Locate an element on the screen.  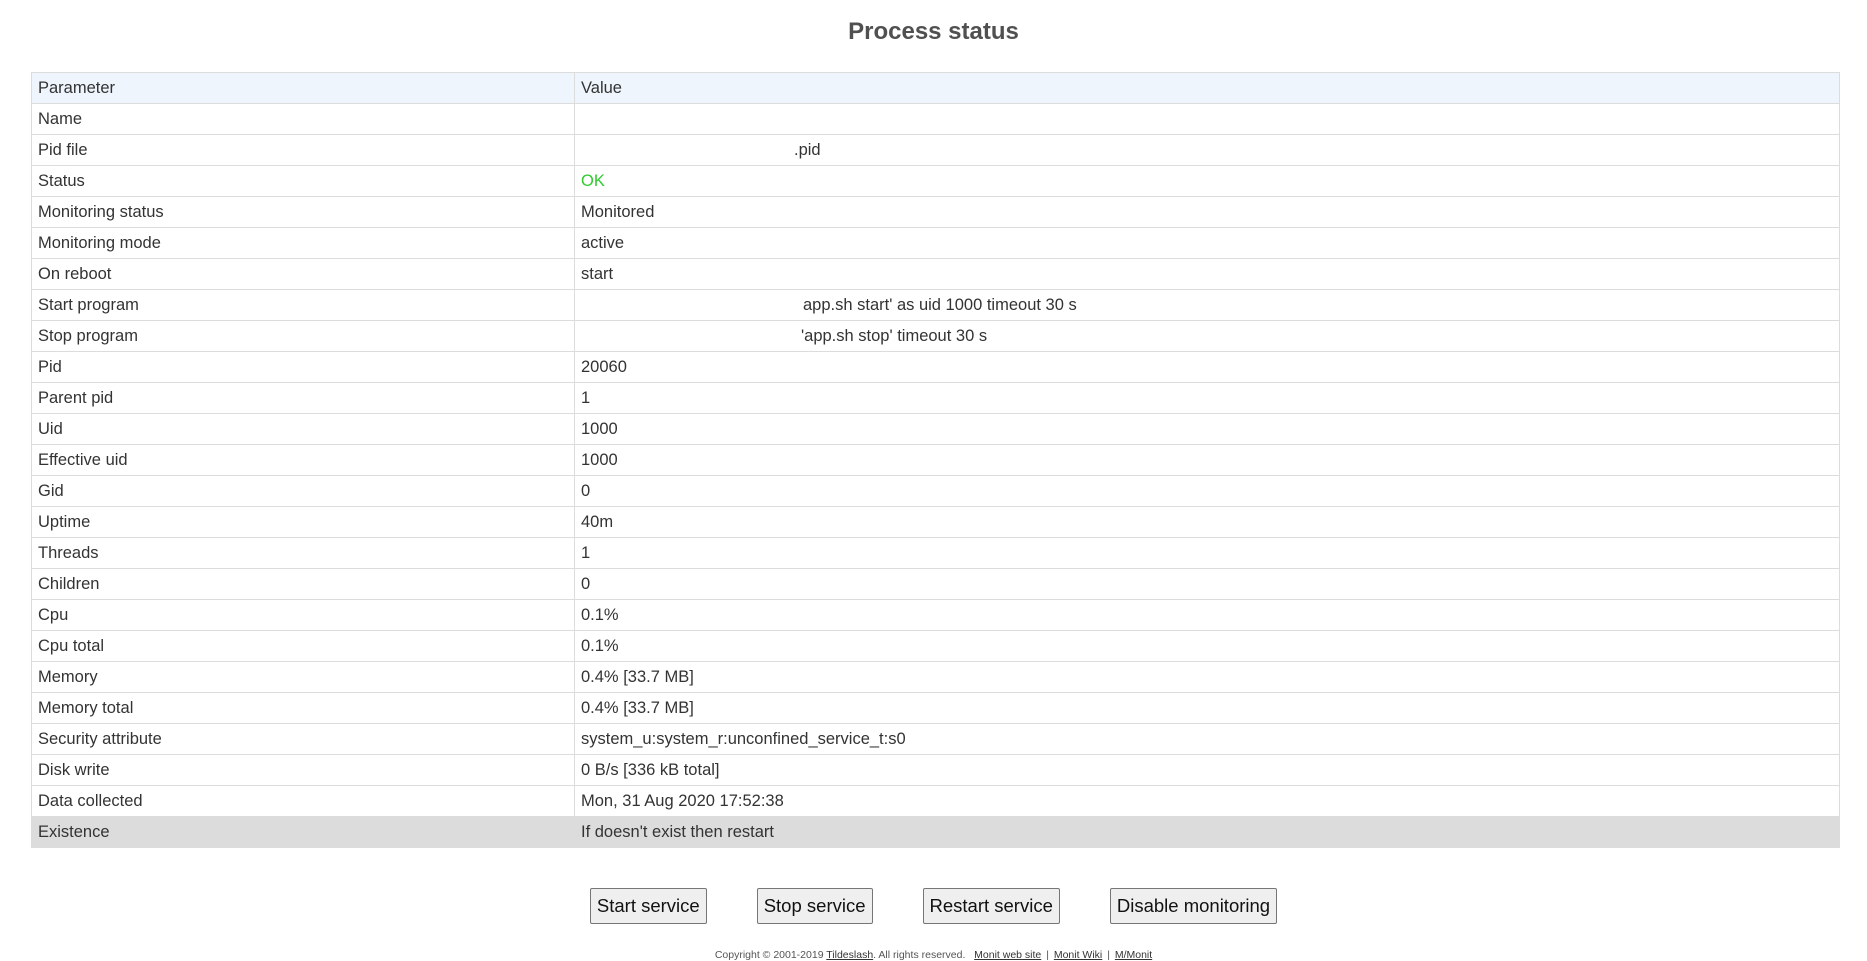
stop-service-button: Stop service is located at coordinates (814, 906).